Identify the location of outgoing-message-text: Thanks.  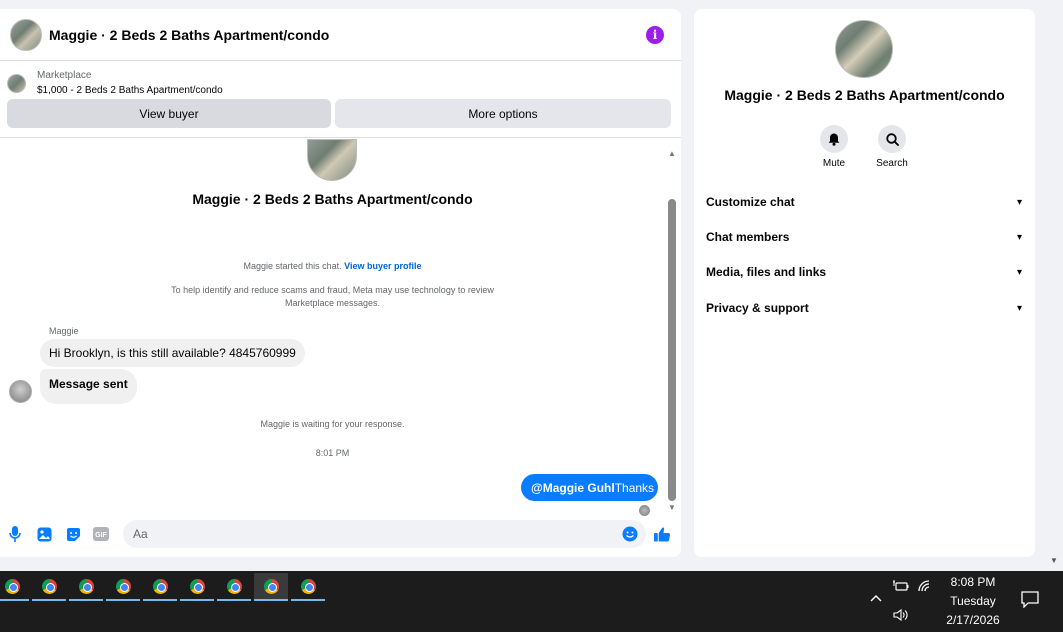
(634, 487).